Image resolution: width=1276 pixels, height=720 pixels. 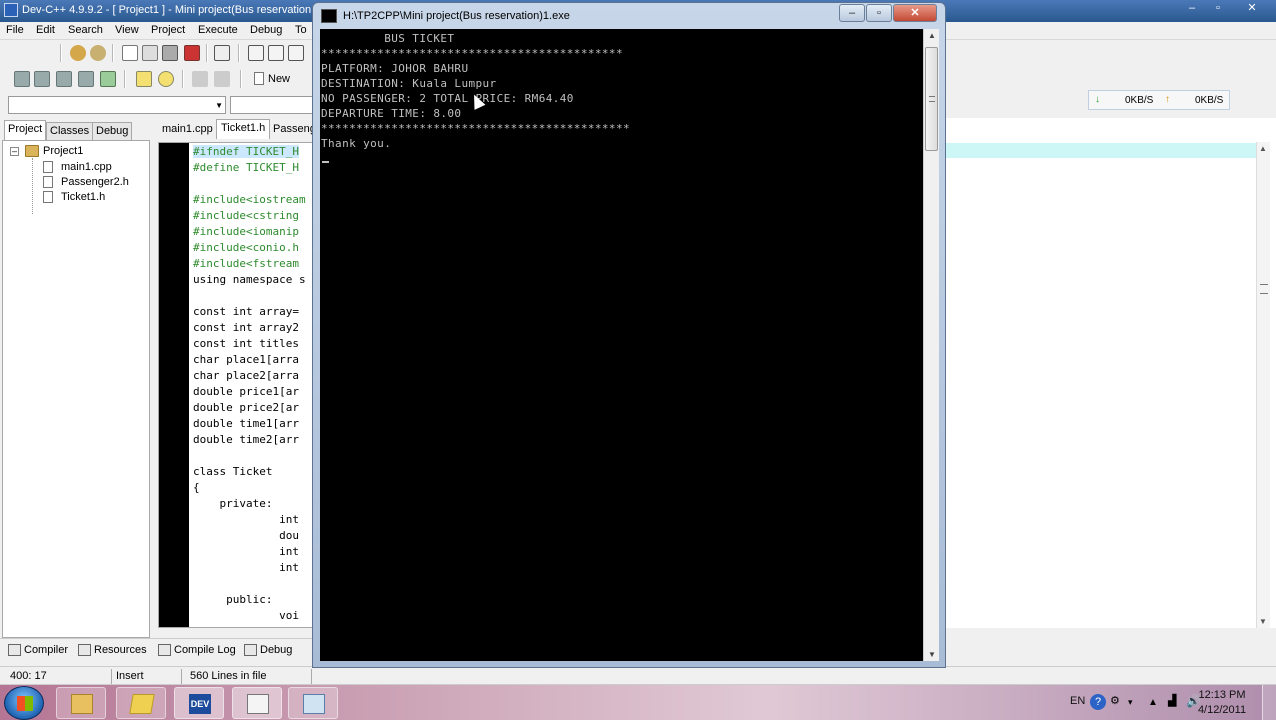 What do you see at coordinates (1264, 289) in the screenshot?
I see `scroll-grip` at bounding box center [1264, 289].